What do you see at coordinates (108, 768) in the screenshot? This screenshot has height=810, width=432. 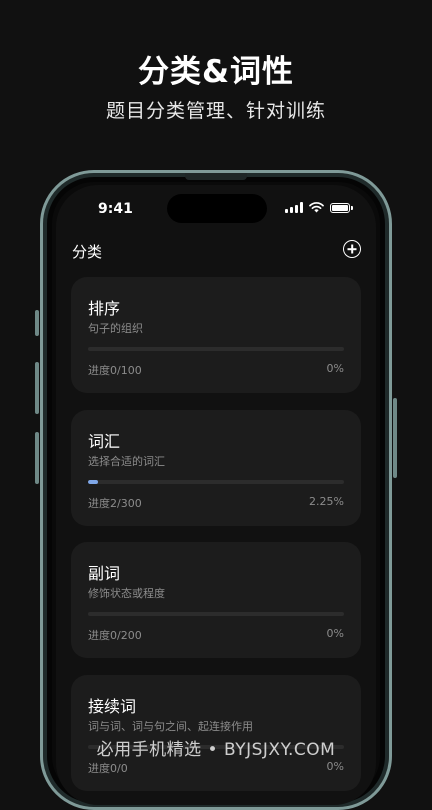 I see `progress-label: 进度0/0` at bounding box center [108, 768].